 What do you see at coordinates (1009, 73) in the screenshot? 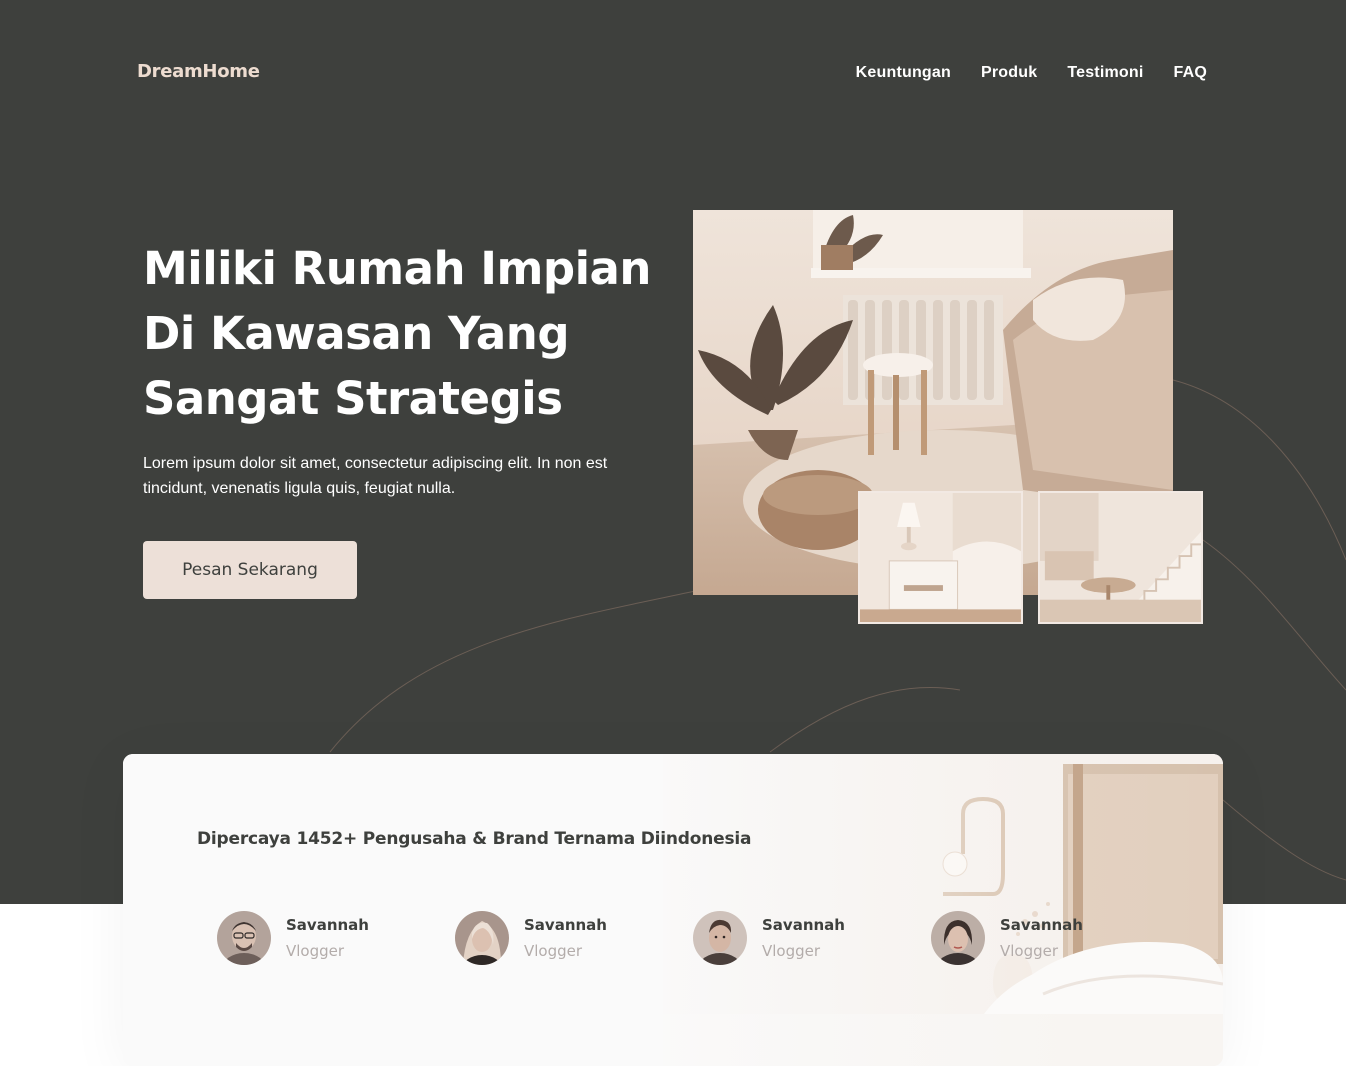
I see `nav-item-produk: Produk` at bounding box center [1009, 73].